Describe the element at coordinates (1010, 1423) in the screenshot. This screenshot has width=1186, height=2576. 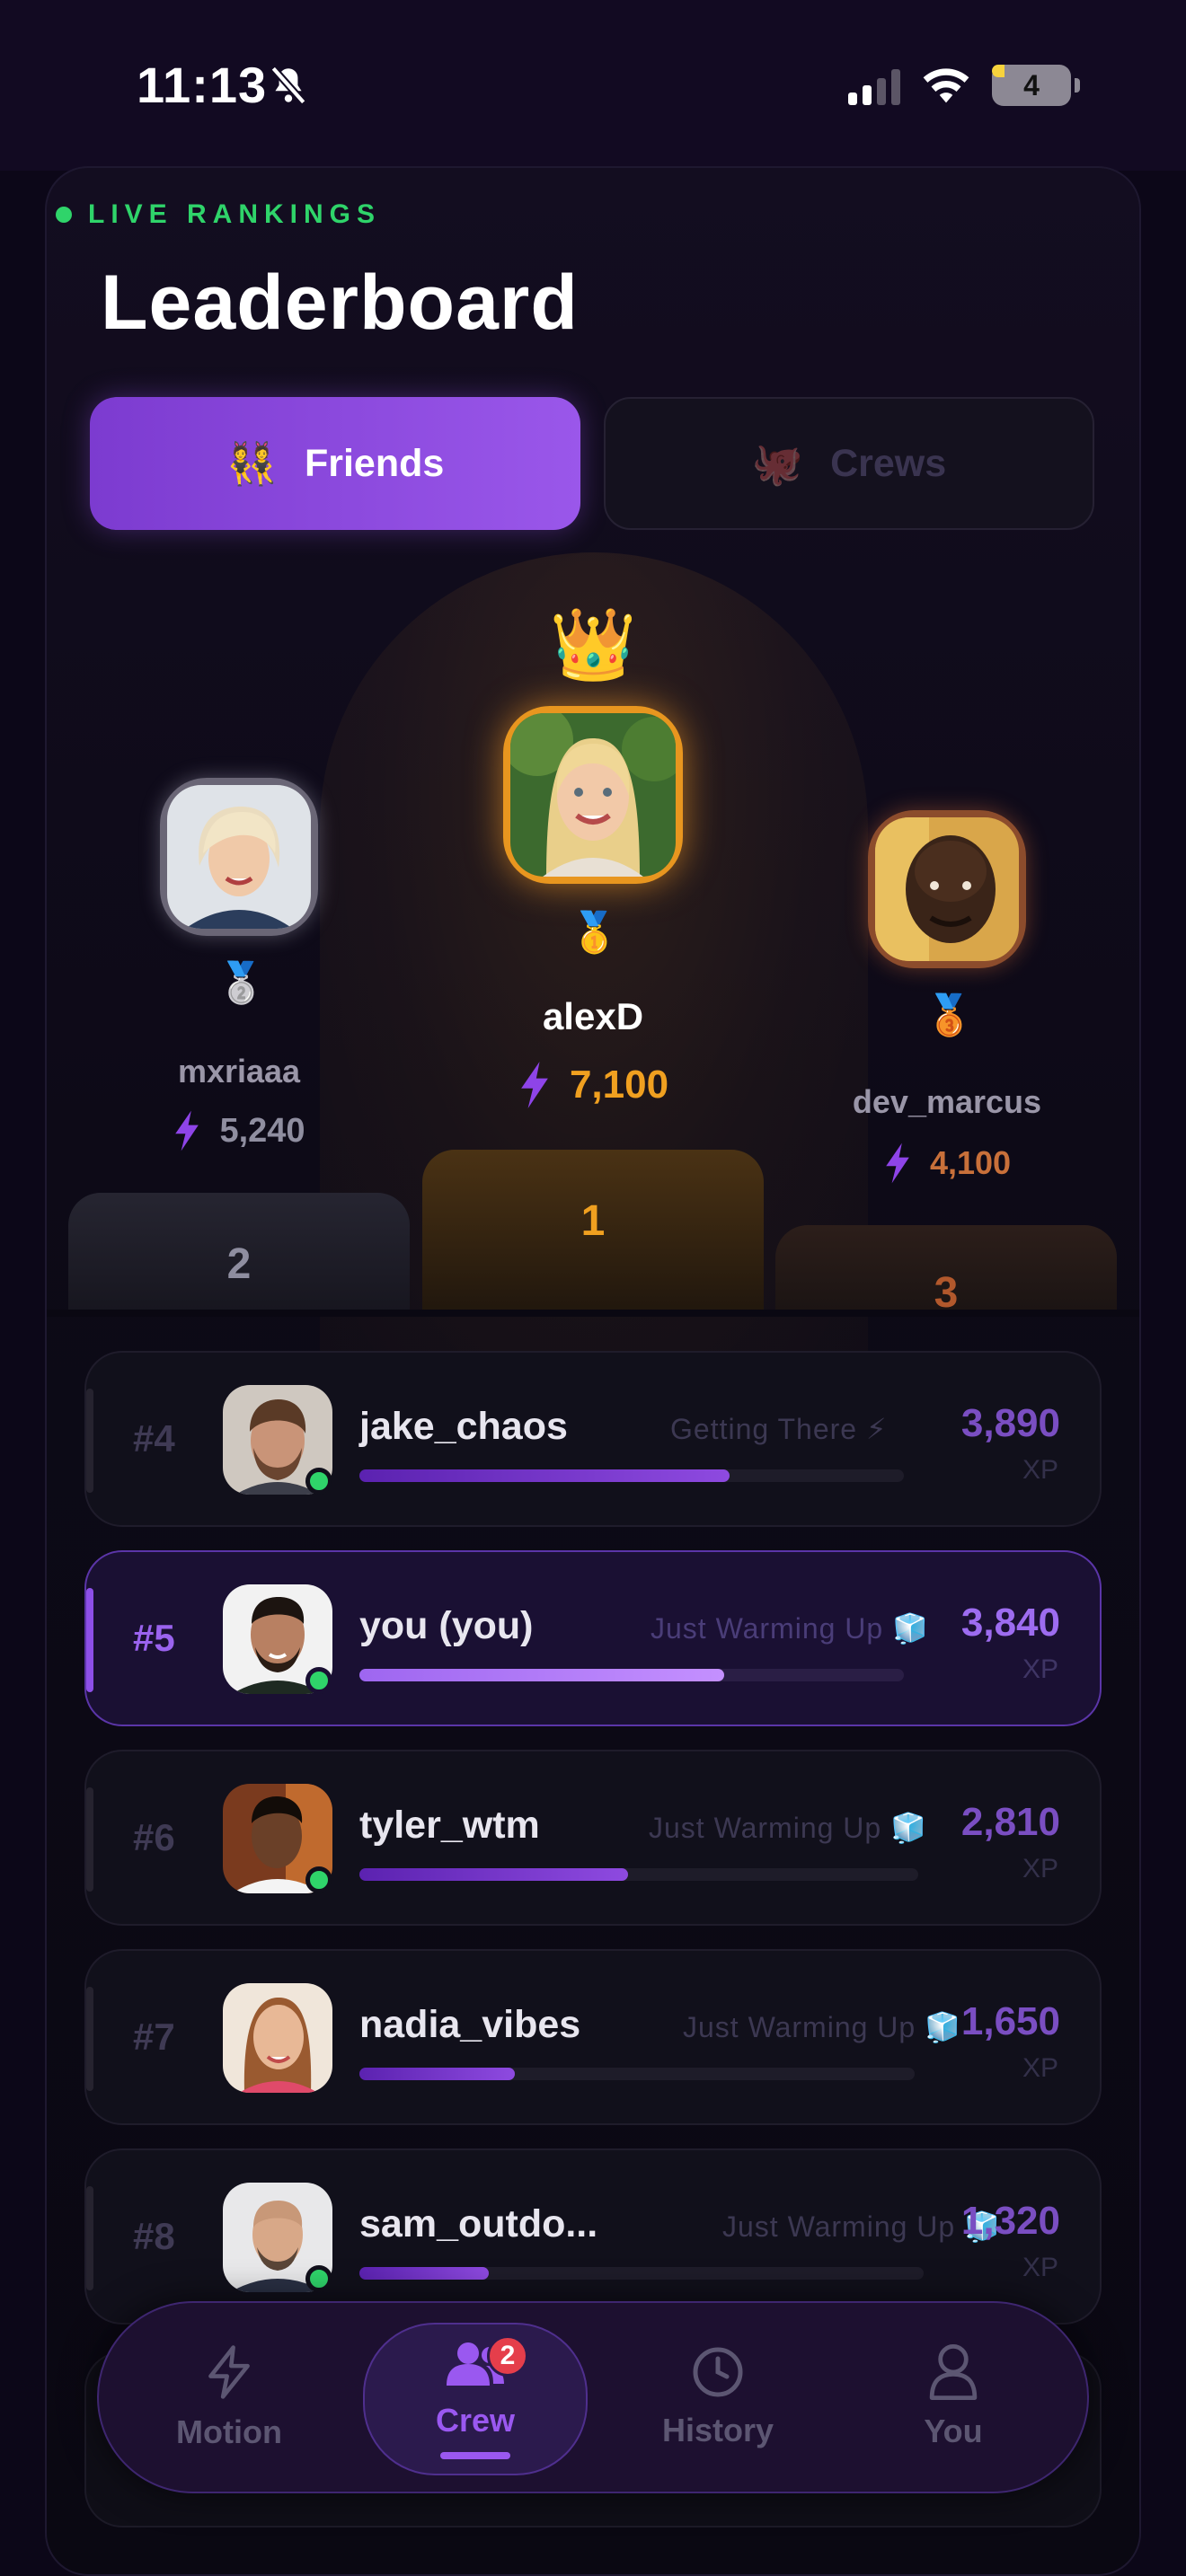
I see `row-xp: 3,890` at that location.